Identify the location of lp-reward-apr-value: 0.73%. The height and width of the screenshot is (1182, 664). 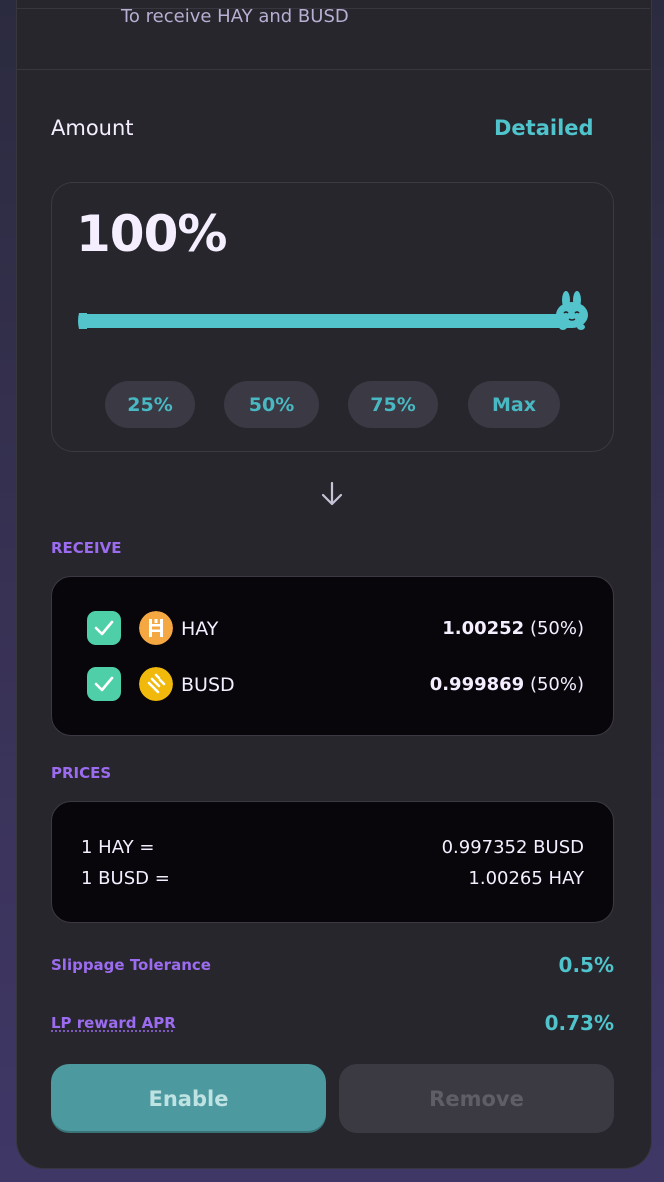
(579, 1023).